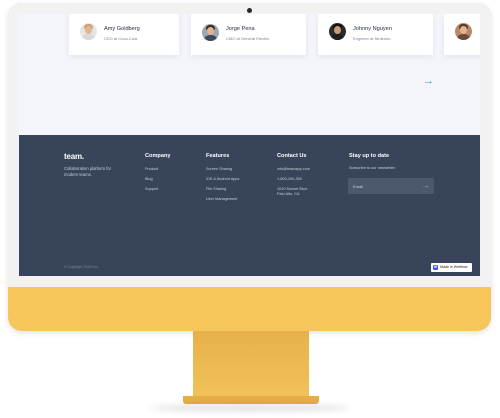 This screenshot has height=418, width=500. What do you see at coordinates (121, 38) in the screenshot?
I see `testimonial-role: CEO at Coca-Cola` at bounding box center [121, 38].